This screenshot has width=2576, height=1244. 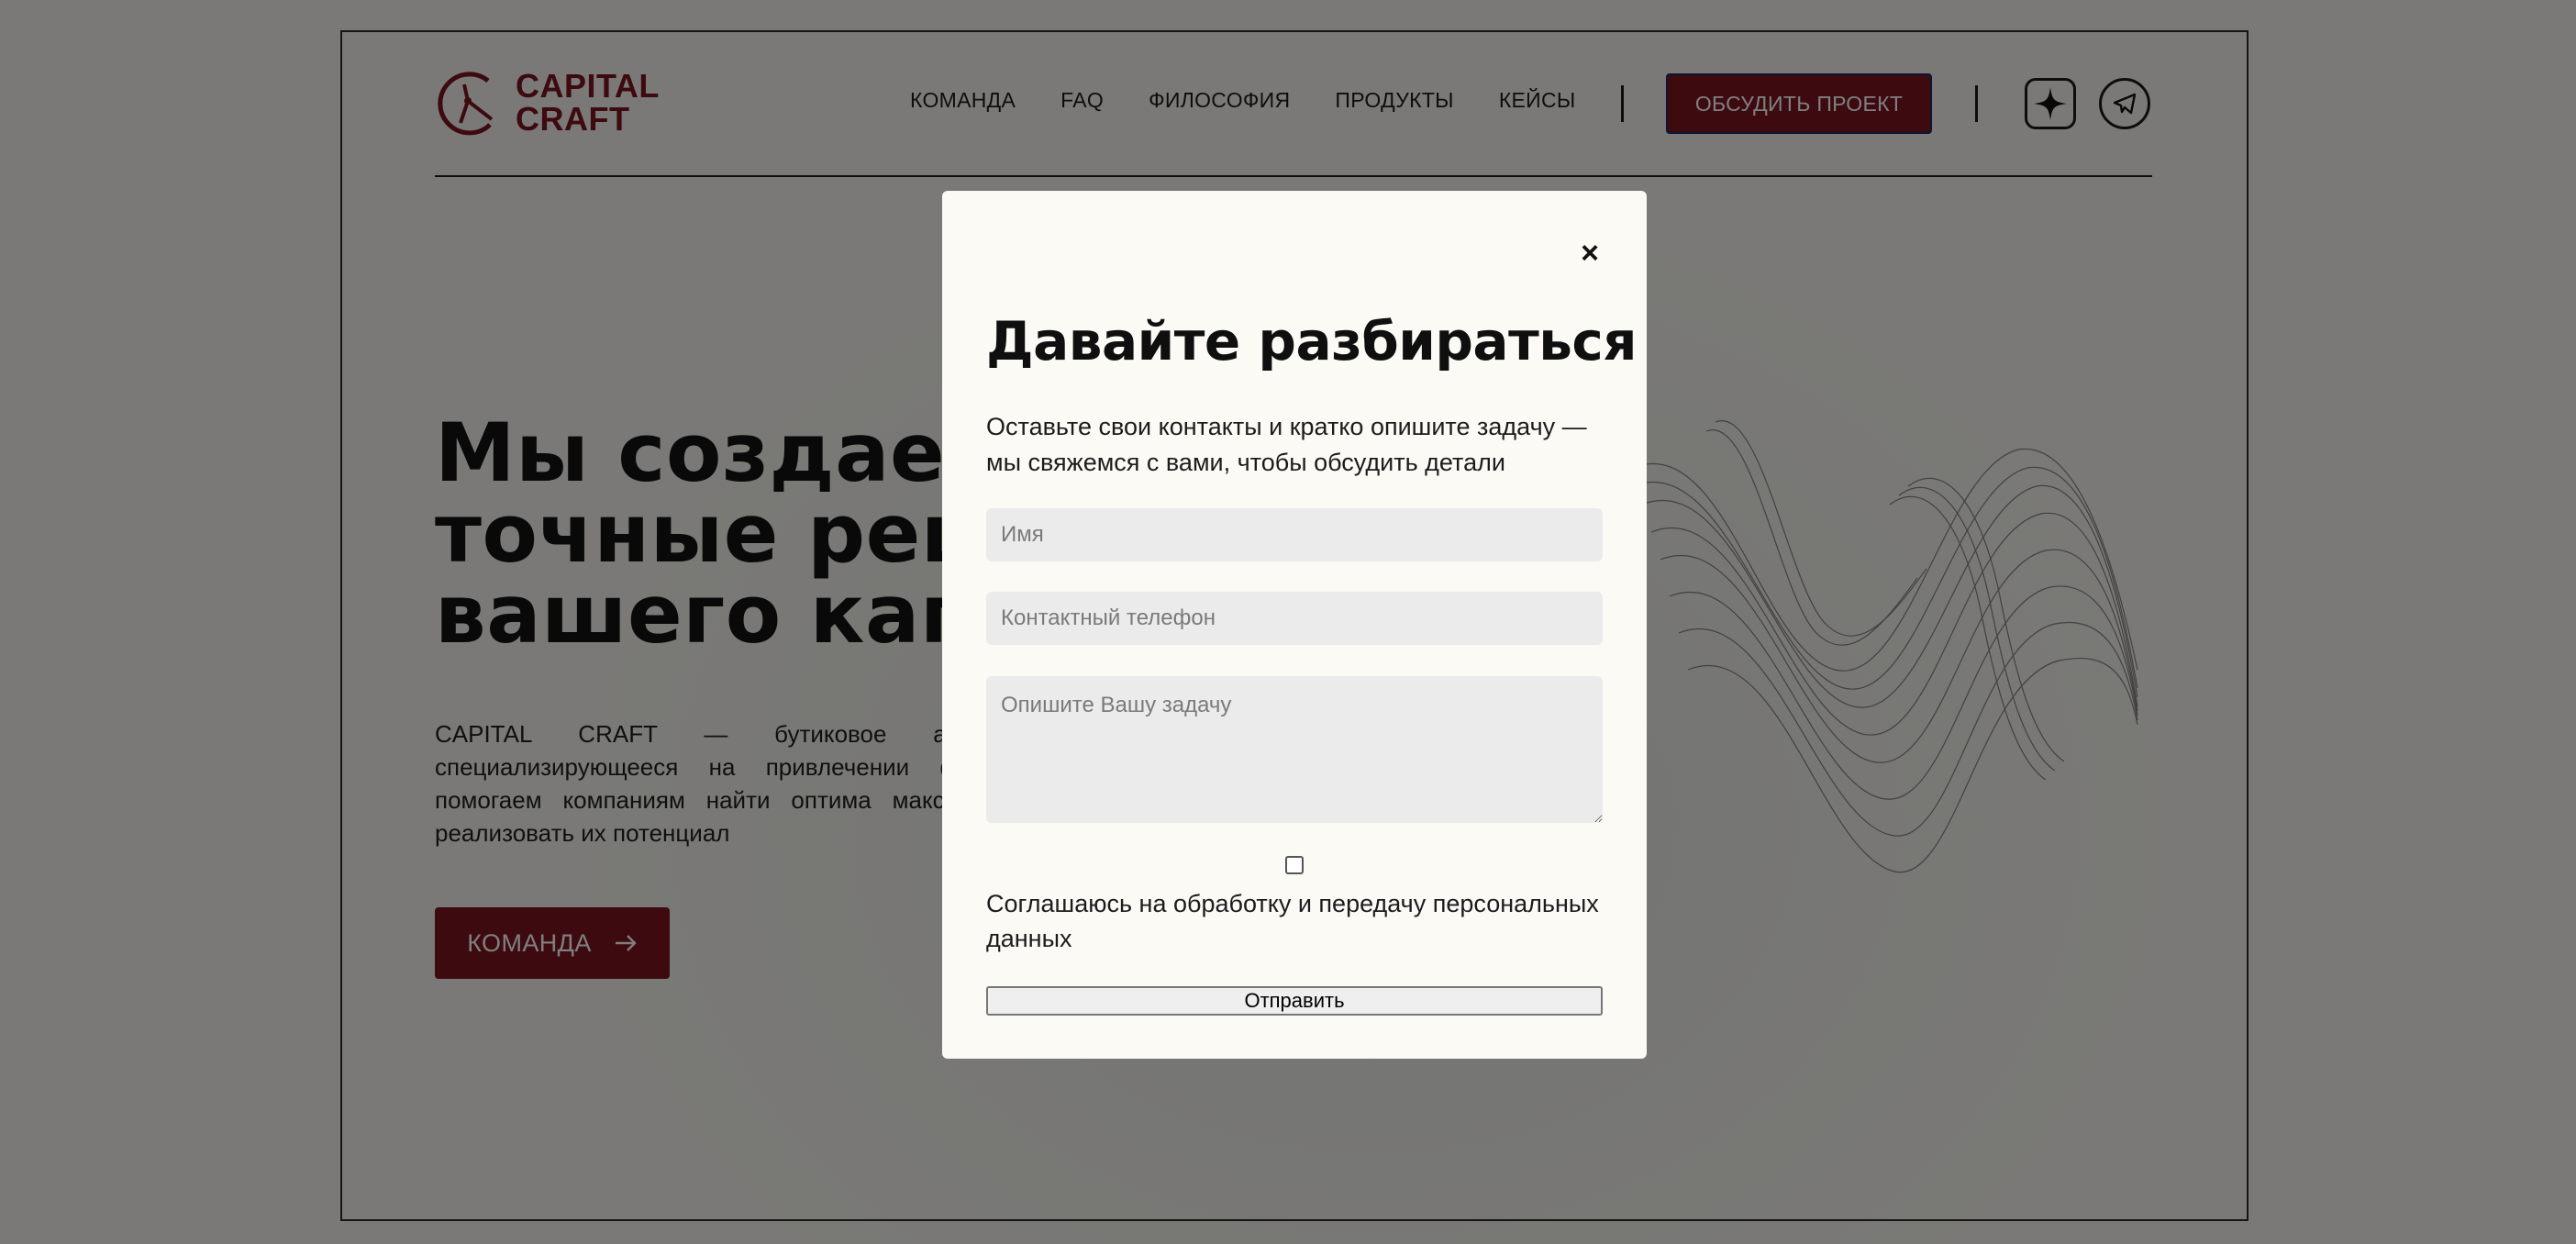 What do you see at coordinates (1312, 341) in the screenshot?
I see `modal-title: Давайте разбираться` at bounding box center [1312, 341].